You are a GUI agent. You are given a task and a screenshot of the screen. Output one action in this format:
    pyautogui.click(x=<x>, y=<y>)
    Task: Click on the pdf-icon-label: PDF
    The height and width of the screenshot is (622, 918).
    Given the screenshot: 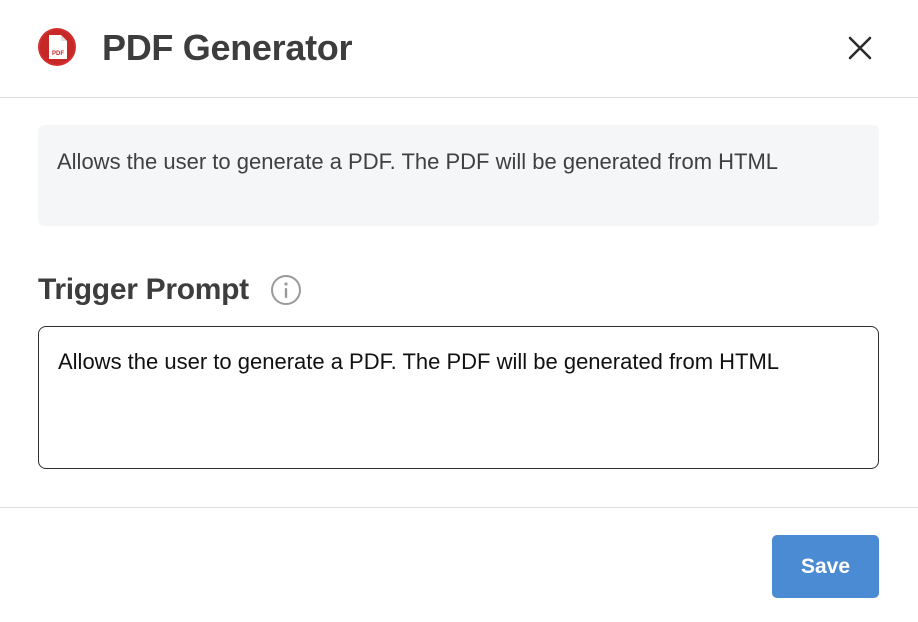 What is the action you would take?
    pyautogui.click(x=58, y=54)
    